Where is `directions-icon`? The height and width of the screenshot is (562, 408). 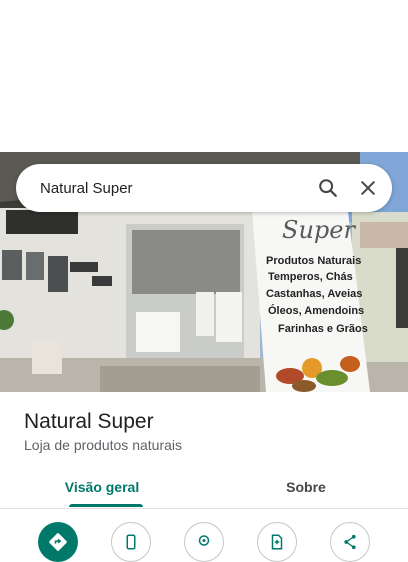 directions-icon is located at coordinates (58, 544).